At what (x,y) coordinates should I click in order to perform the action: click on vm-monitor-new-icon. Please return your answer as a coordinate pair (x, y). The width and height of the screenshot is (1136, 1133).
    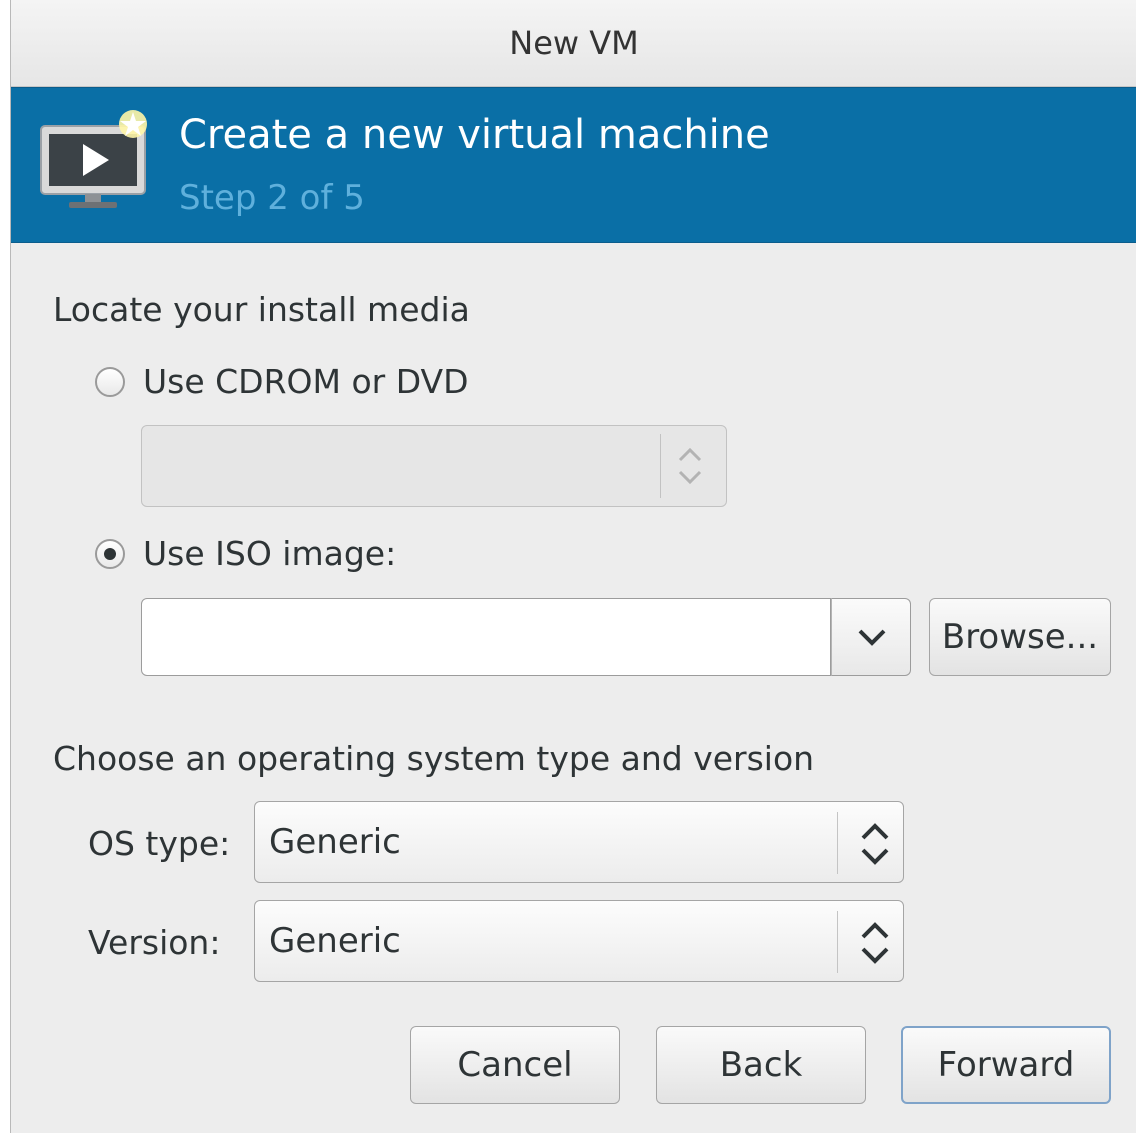
    Looking at the image, I should click on (93, 159).